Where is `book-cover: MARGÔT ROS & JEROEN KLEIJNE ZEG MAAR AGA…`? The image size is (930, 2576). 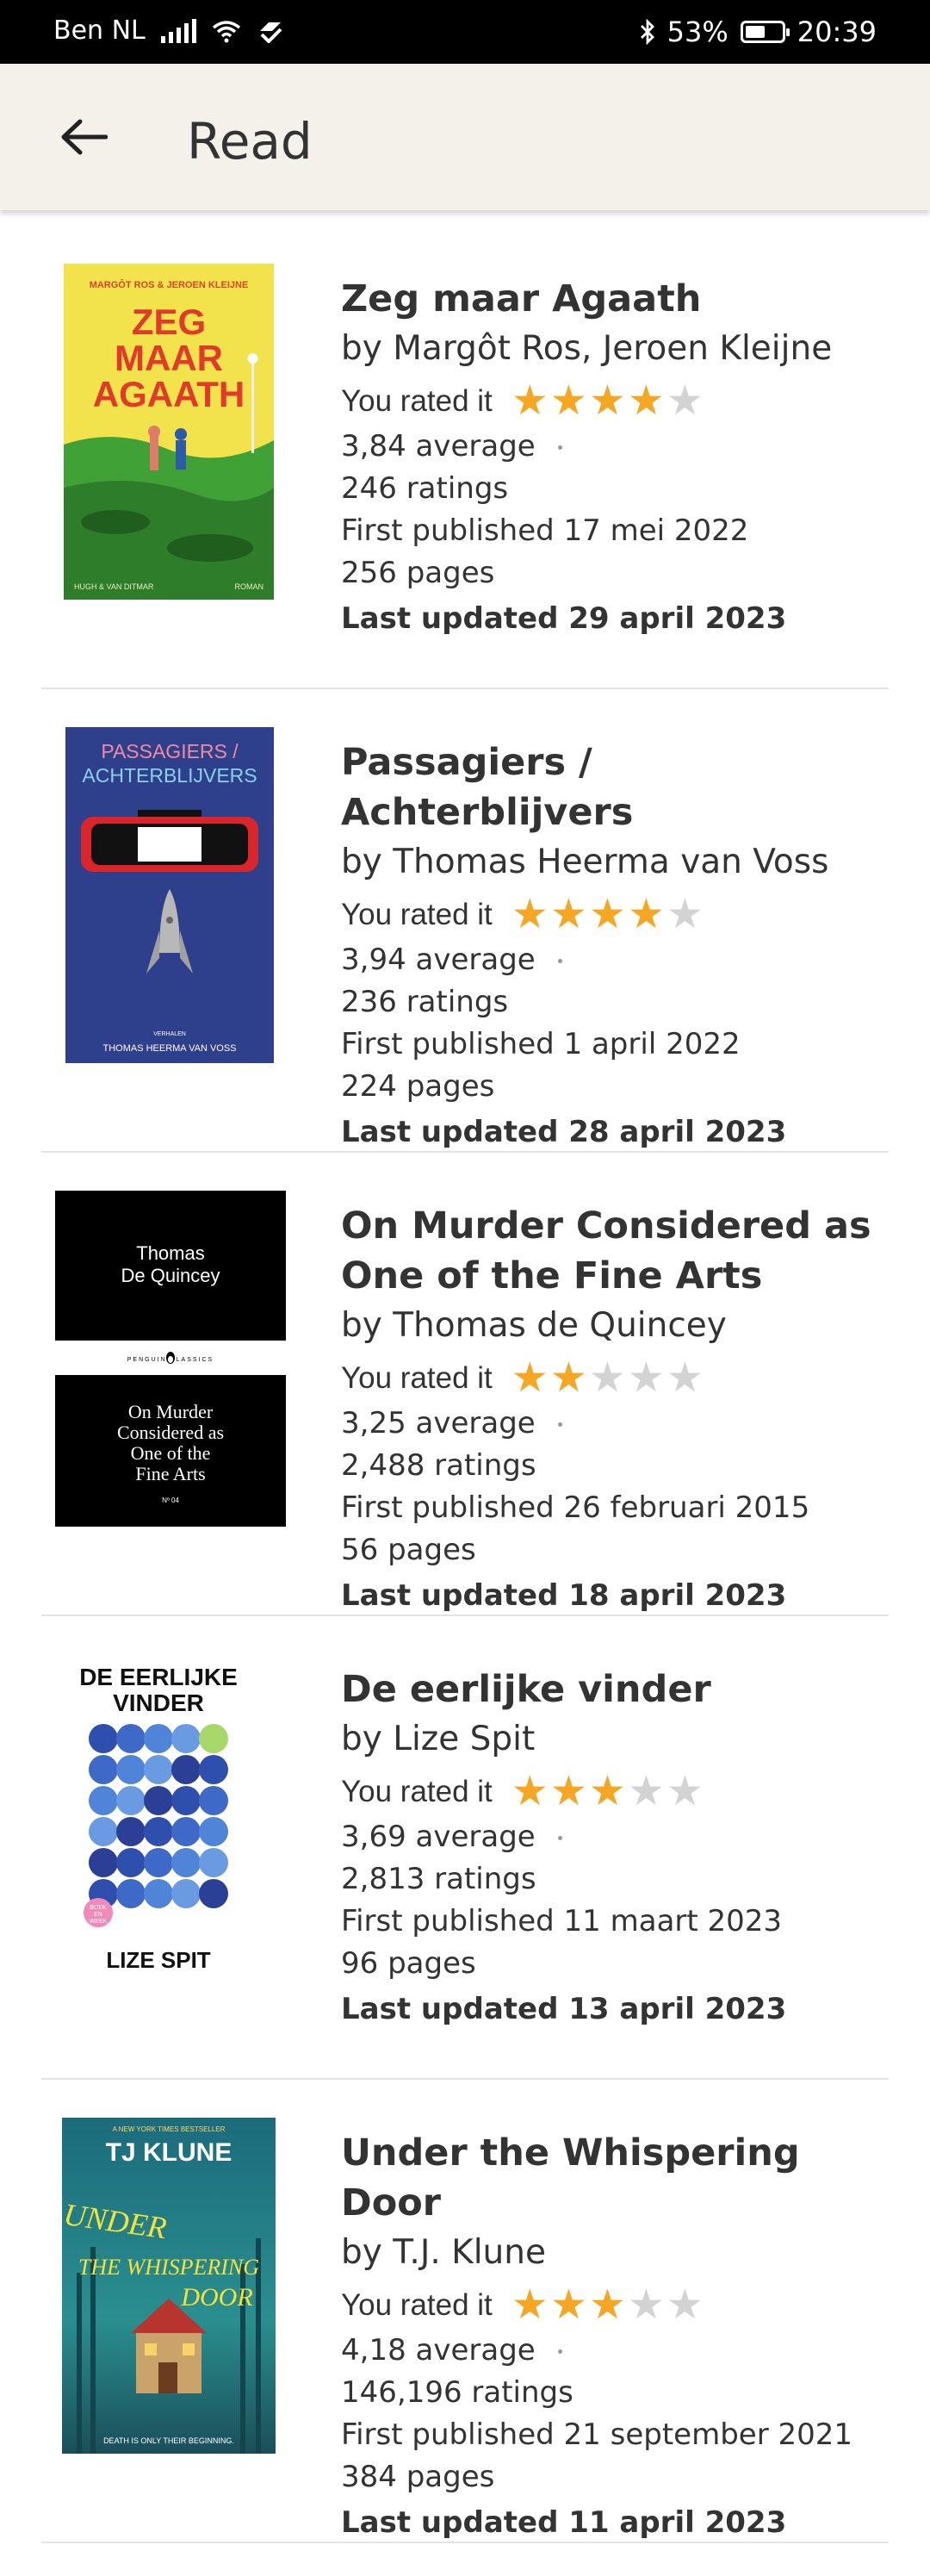
book-cover: MARGÔT ROS & JEROEN KLEIJNE ZEG MAAR AGA… is located at coordinates (169, 432).